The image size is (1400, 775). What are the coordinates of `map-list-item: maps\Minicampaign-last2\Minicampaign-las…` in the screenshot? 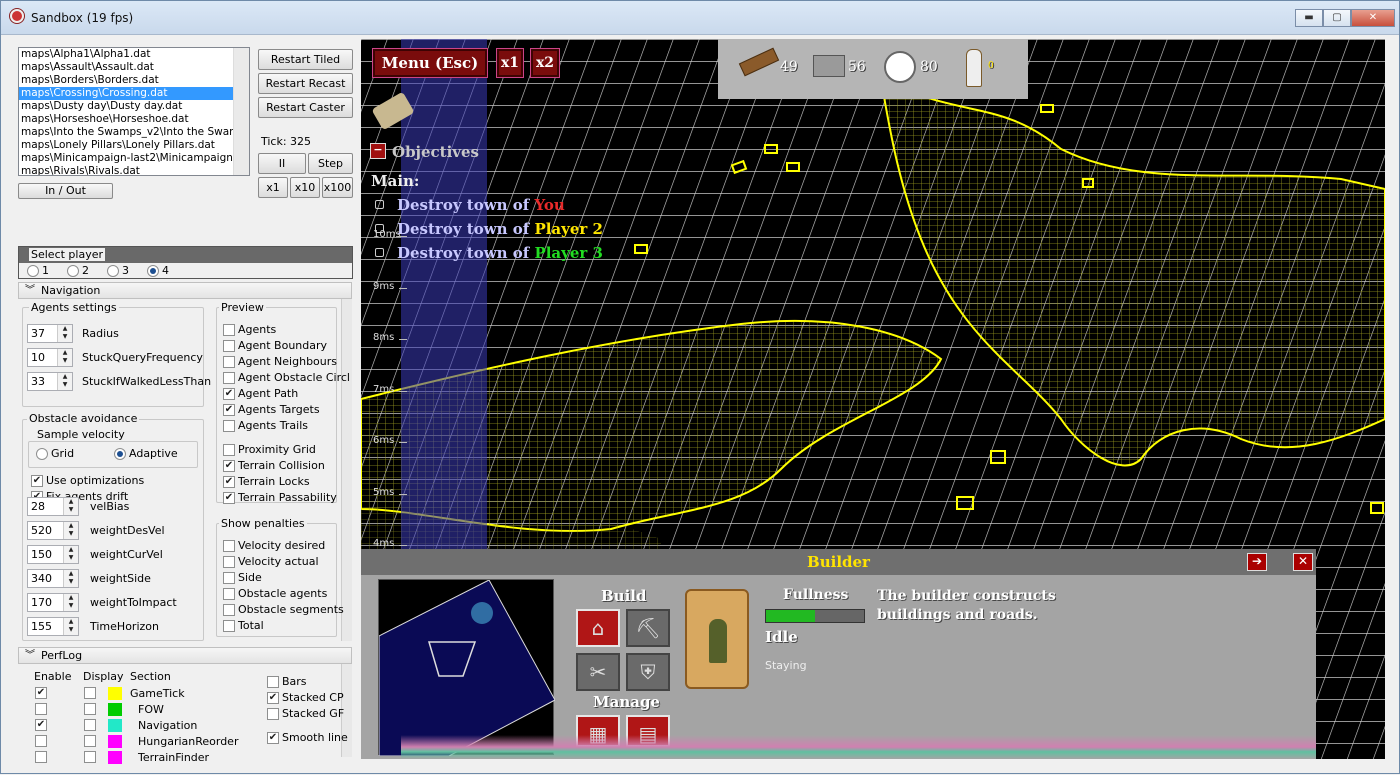 It's located at (126, 158).